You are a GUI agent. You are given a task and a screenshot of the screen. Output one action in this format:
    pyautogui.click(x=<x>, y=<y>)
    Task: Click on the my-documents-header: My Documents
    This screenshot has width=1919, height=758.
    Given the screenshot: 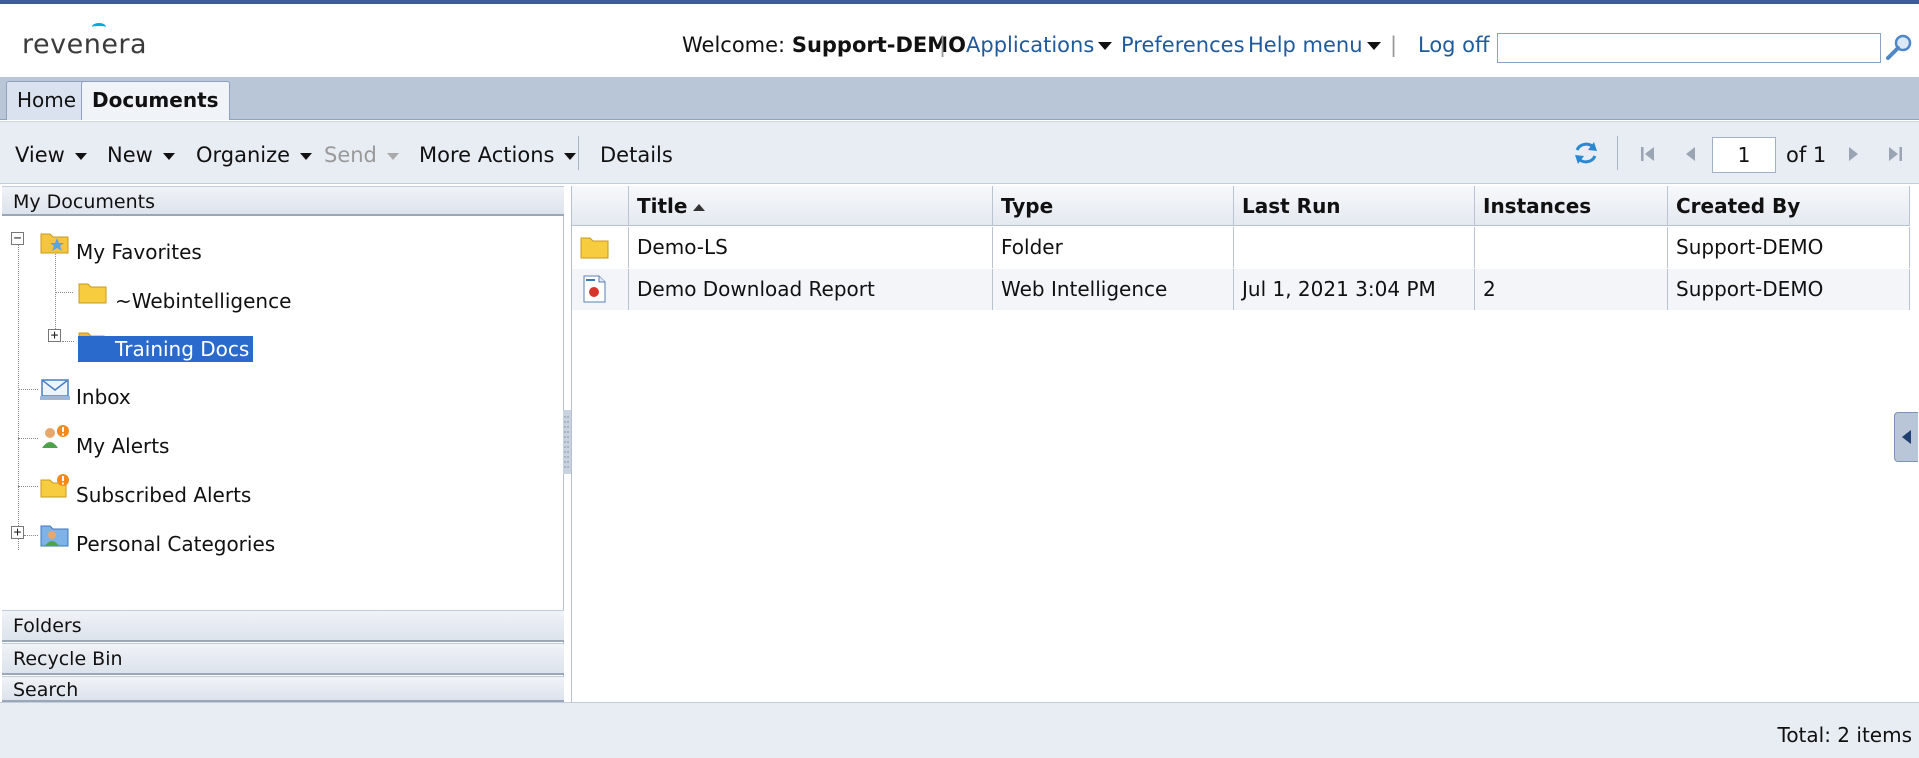 What is the action you would take?
    pyautogui.click(x=283, y=201)
    